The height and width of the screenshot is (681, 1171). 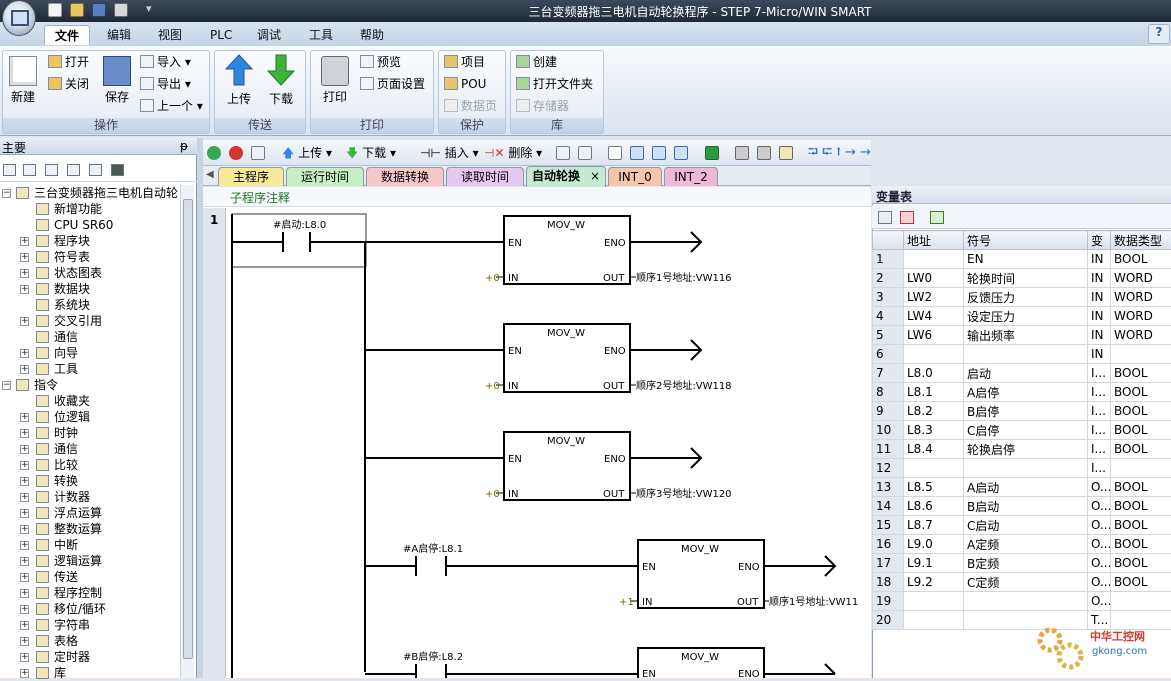 I want to click on tab-4: 自动轮换×, so click(x=566, y=176).